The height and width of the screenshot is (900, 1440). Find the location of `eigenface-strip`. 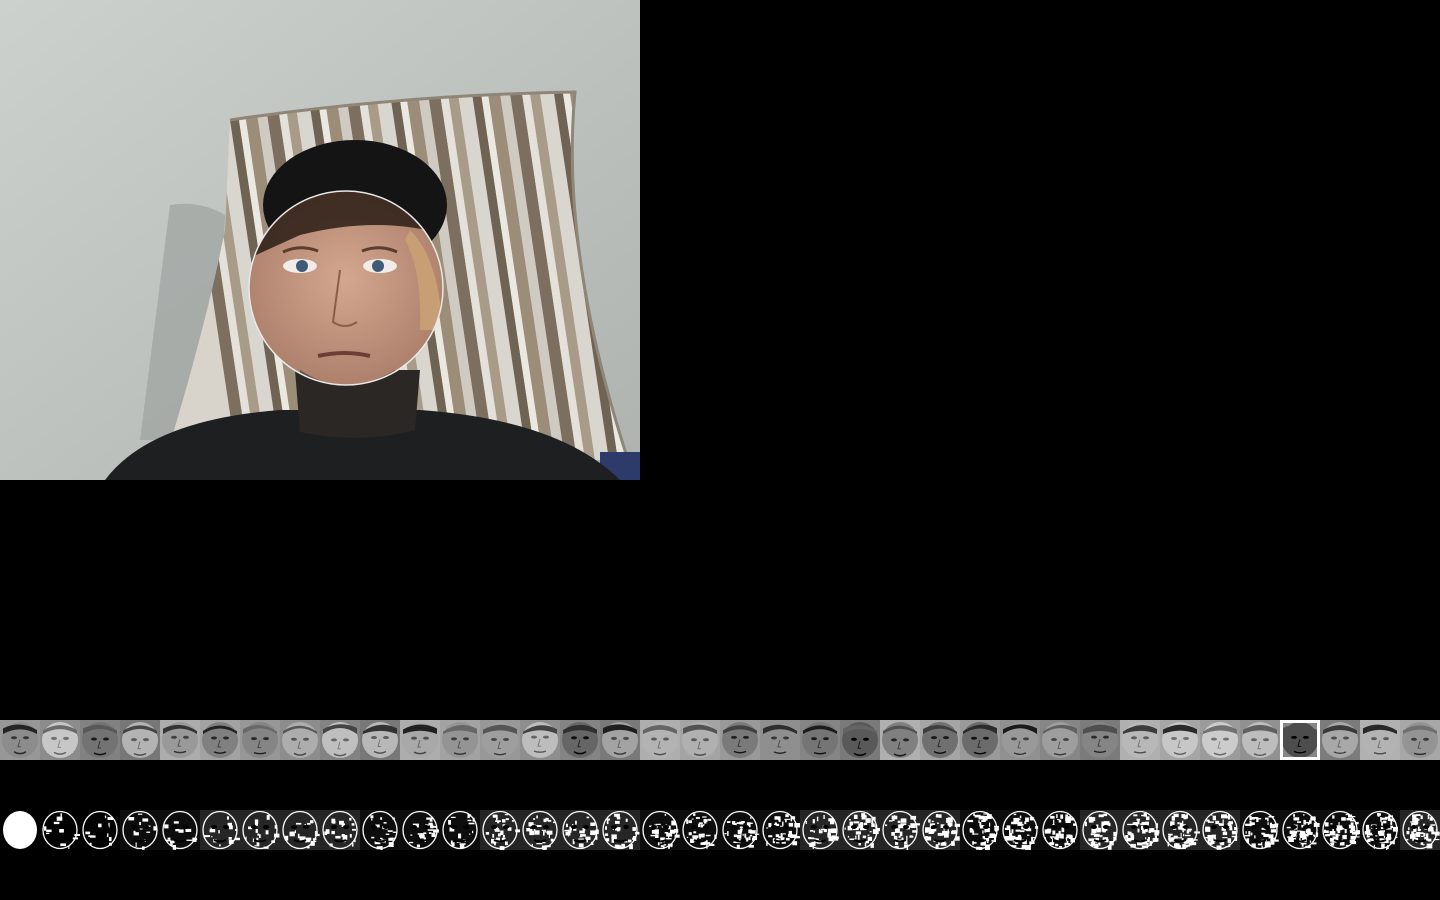

eigenface-strip is located at coordinates (720, 830).